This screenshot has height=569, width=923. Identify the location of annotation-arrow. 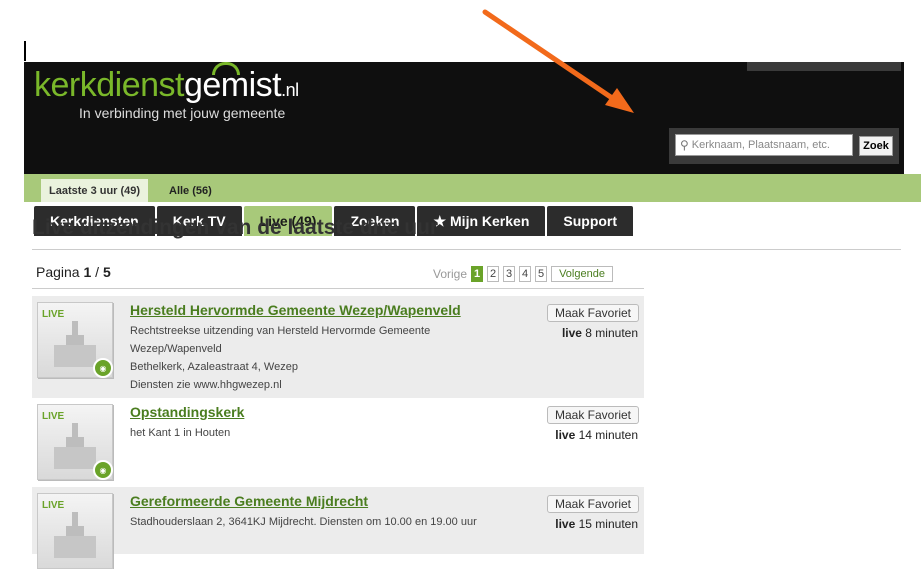
(558, 61).